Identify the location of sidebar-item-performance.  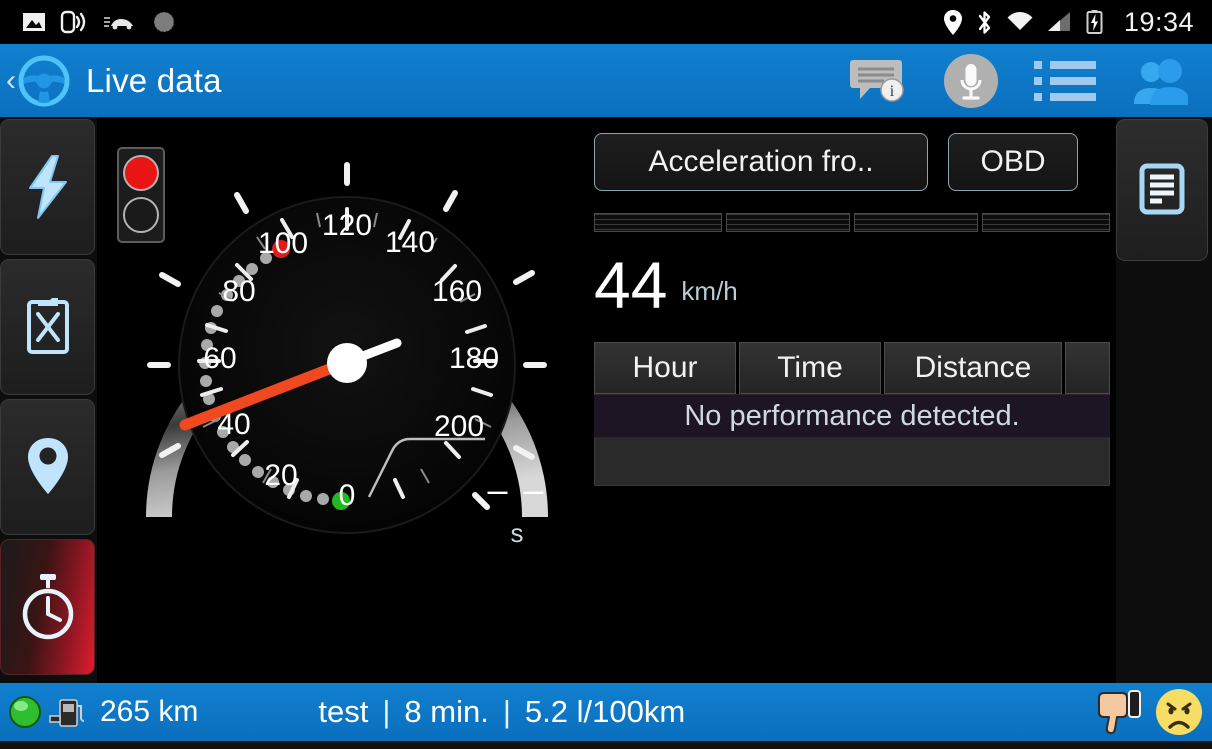
(47, 607).